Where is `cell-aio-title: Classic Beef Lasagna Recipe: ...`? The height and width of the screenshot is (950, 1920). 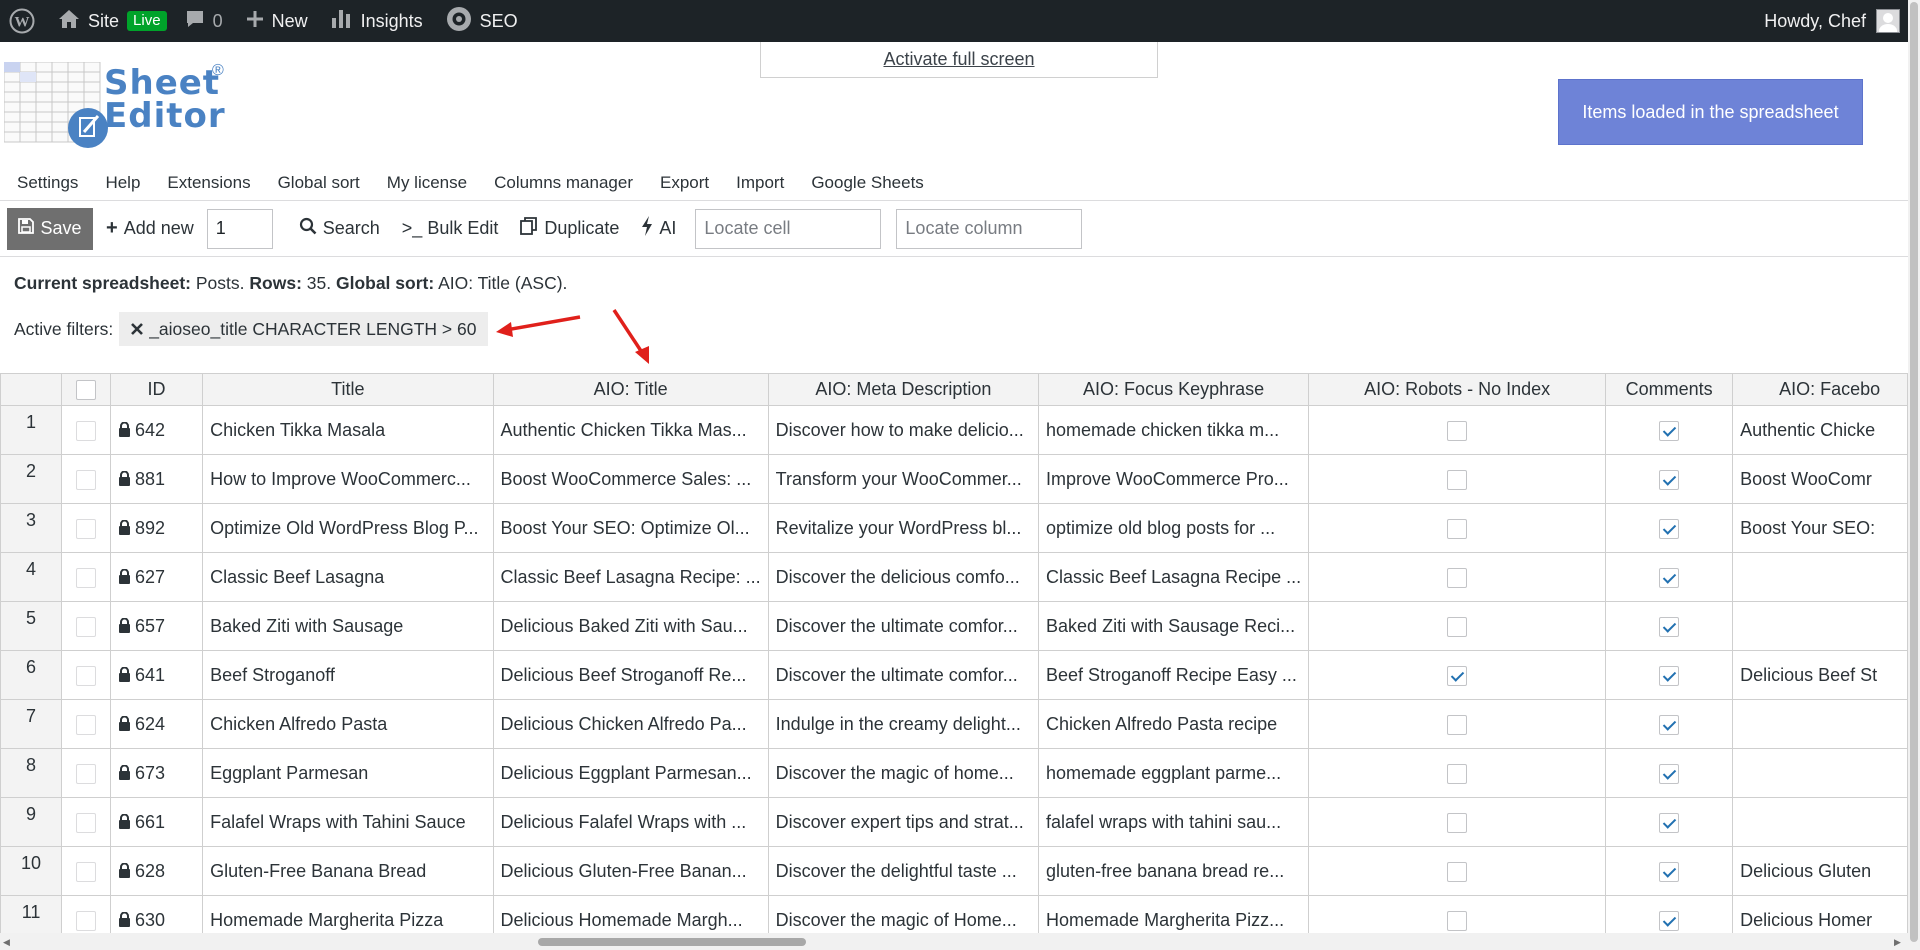 cell-aio-title: Classic Beef Lasagna Recipe: ... is located at coordinates (630, 577).